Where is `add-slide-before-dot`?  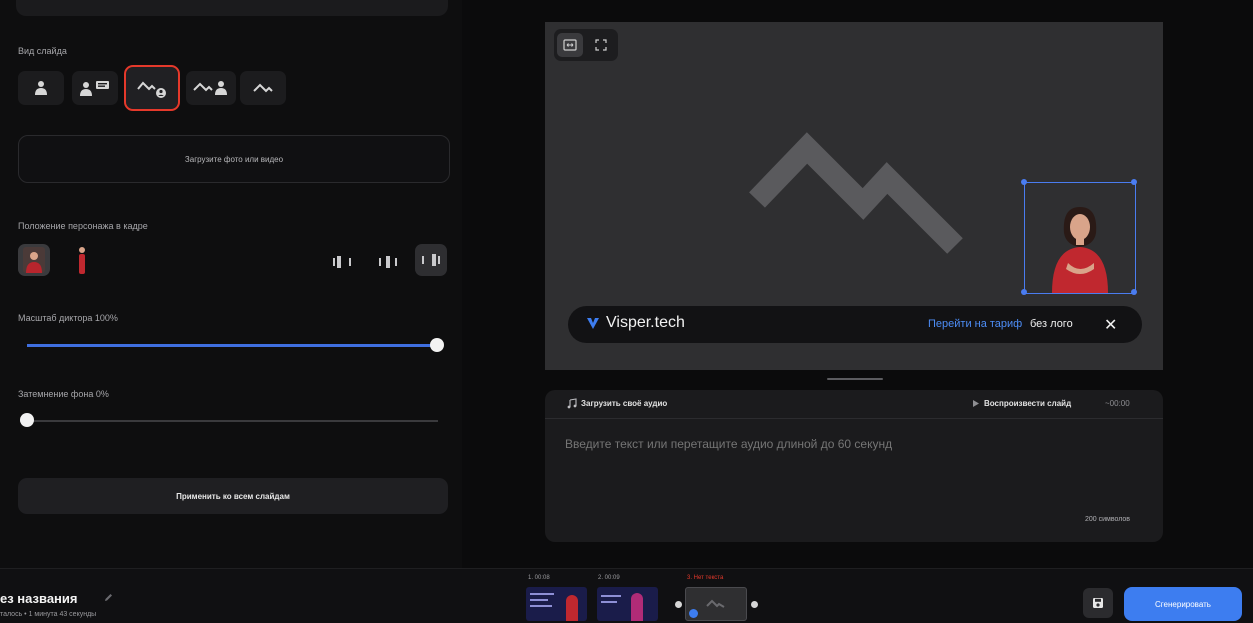
add-slide-before-dot is located at coordinates (678, 604).